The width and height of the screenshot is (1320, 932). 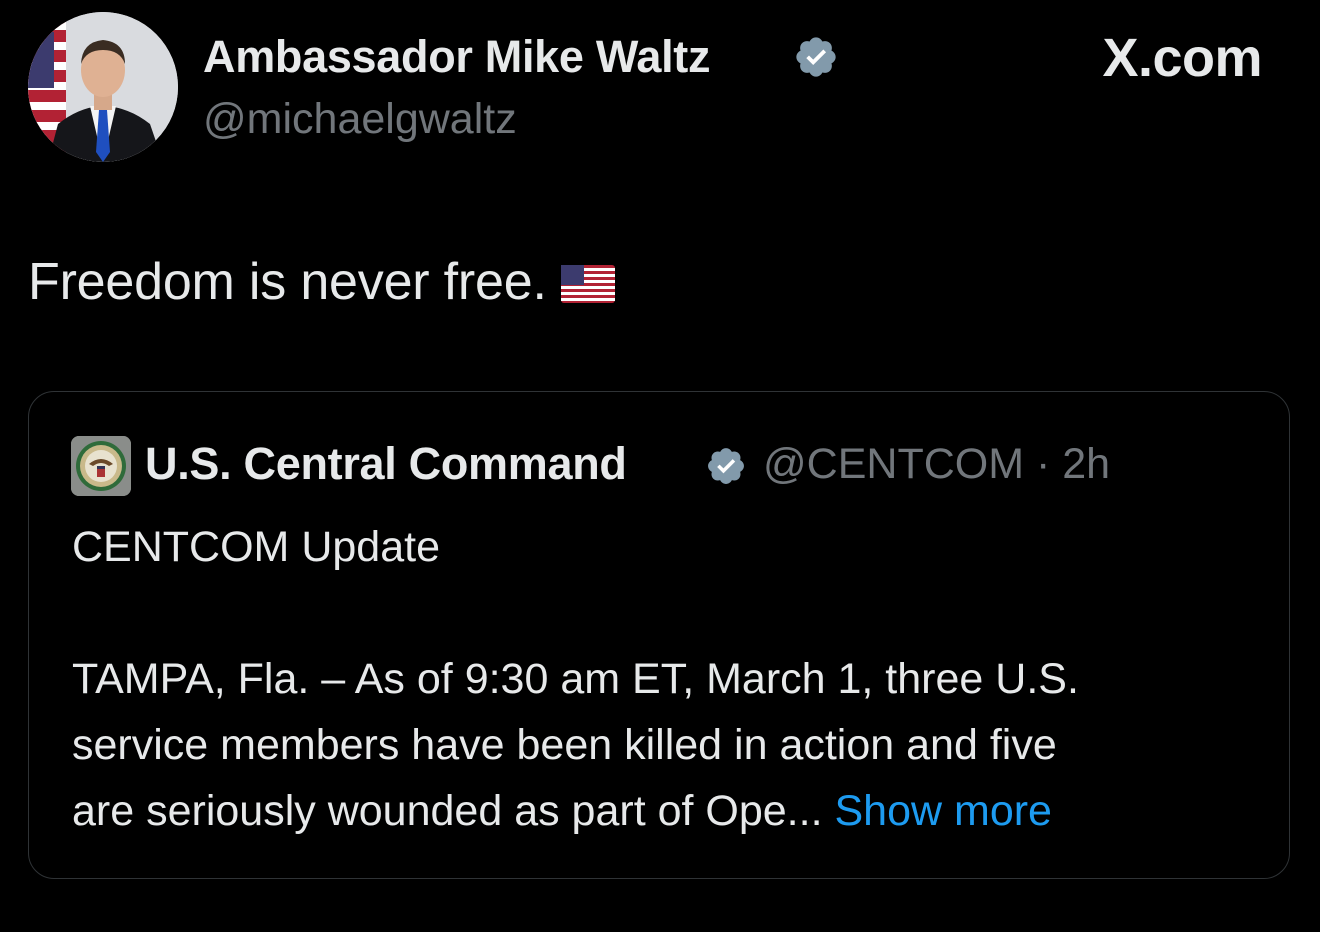 I want to click on profile-photo, so click(x=103, y=87).